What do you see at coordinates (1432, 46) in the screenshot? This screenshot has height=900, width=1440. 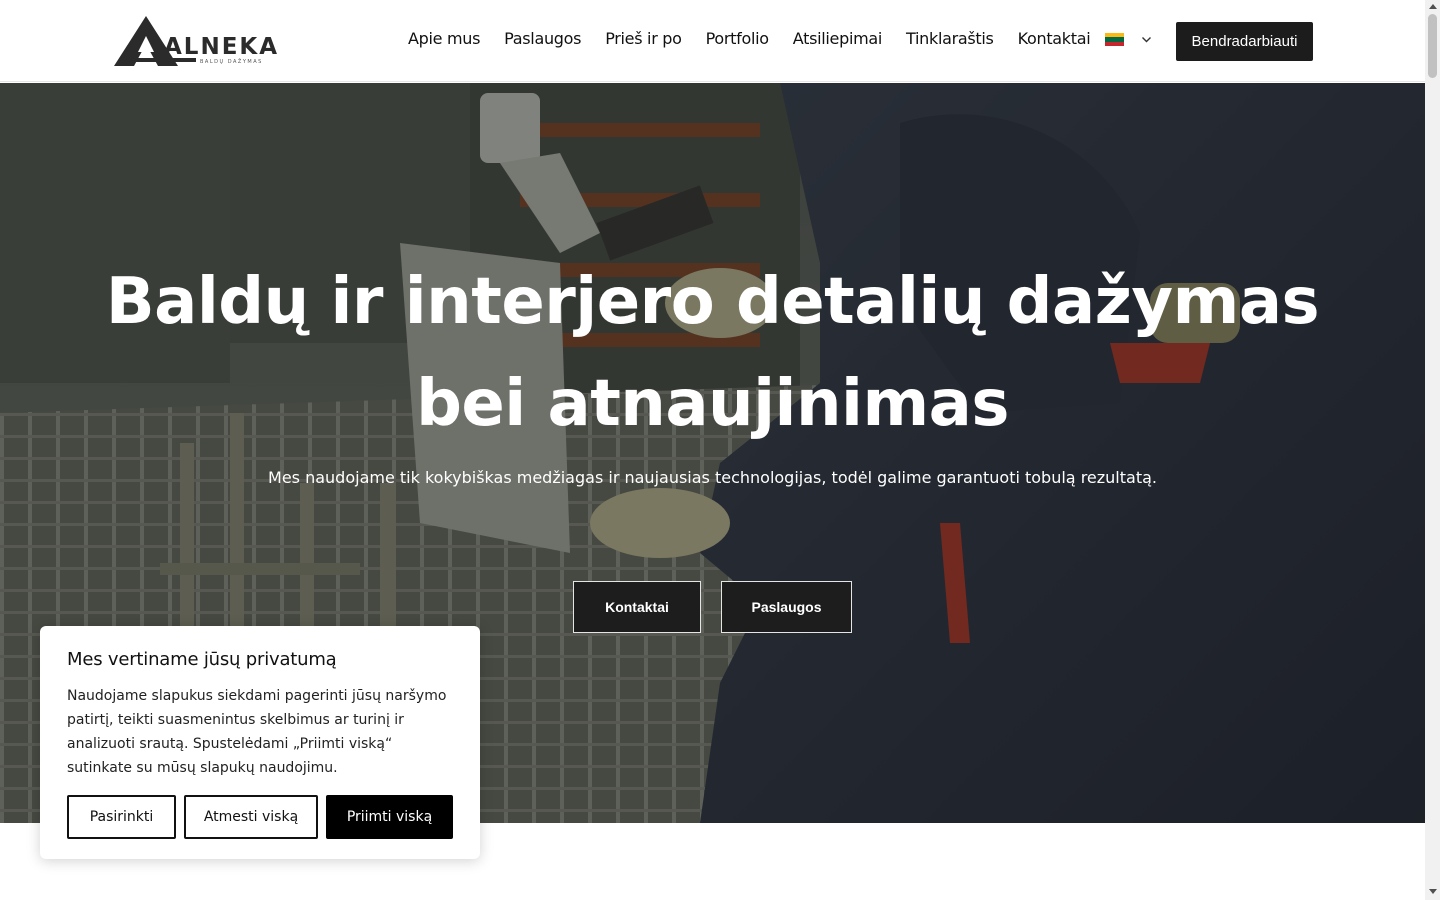 I see `scrollbar-thumb` at bounding box center [1432, 46].